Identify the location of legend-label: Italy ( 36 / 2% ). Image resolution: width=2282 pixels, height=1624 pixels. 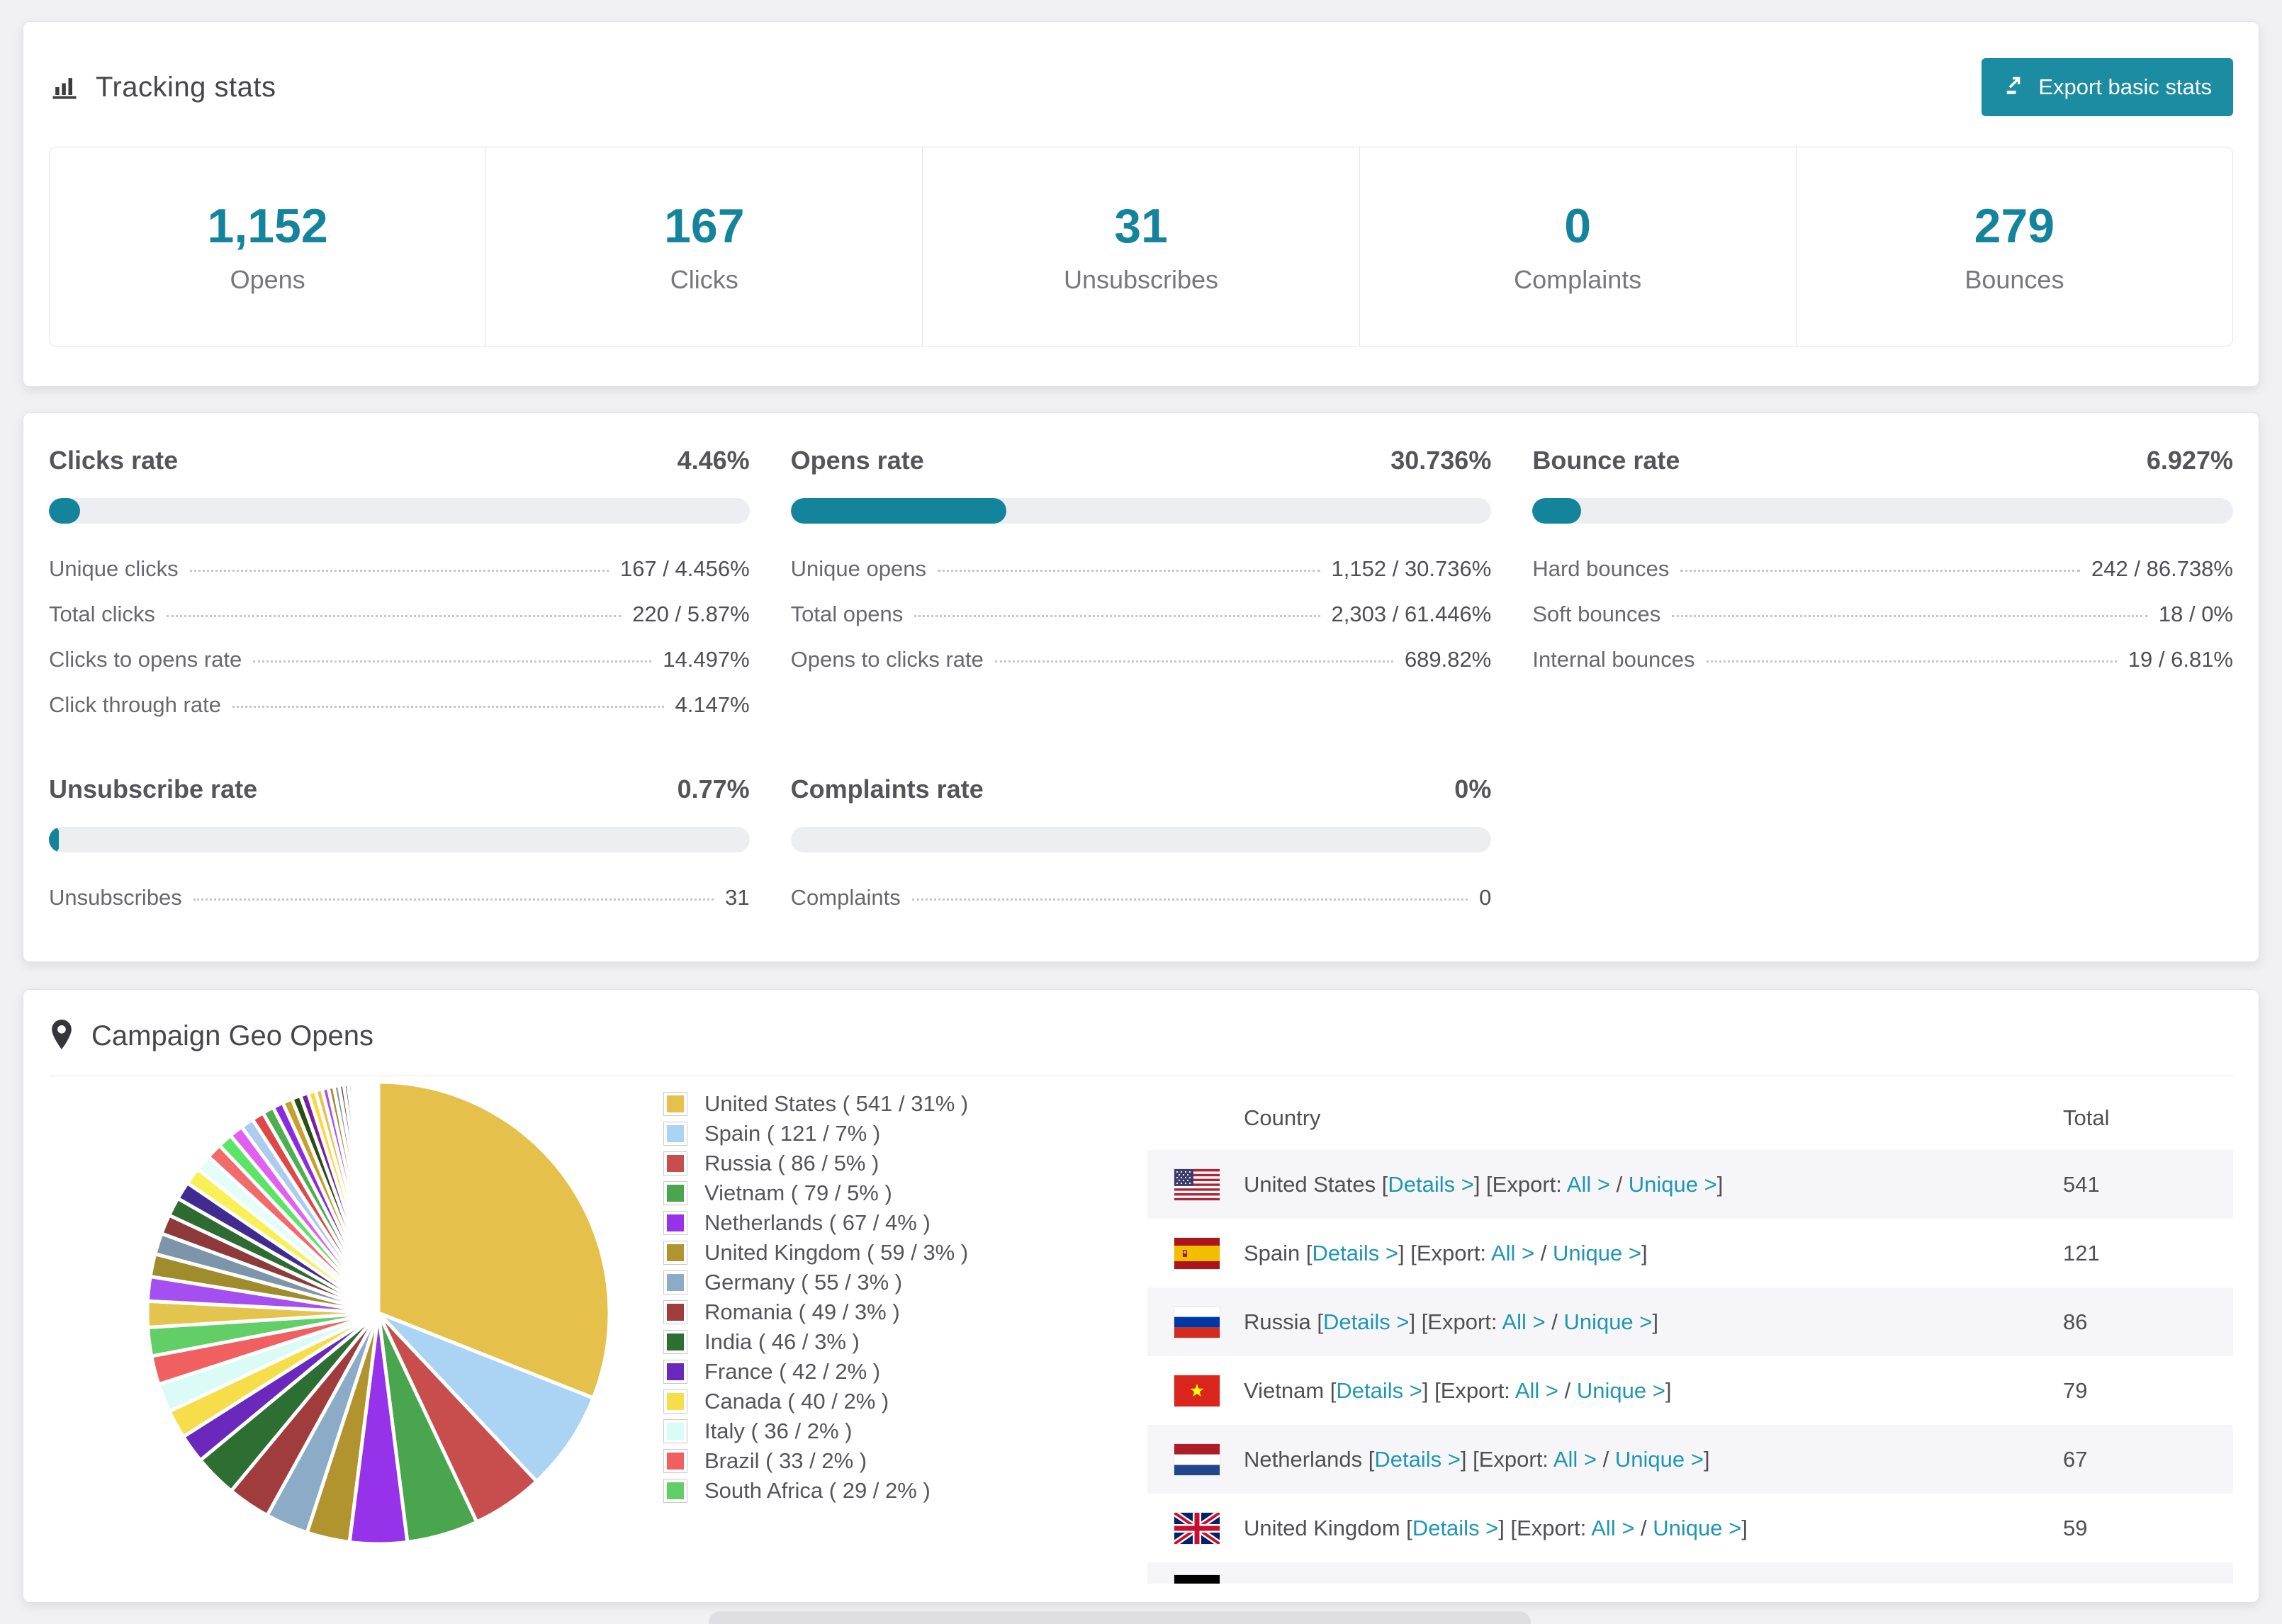
(778, 1431).